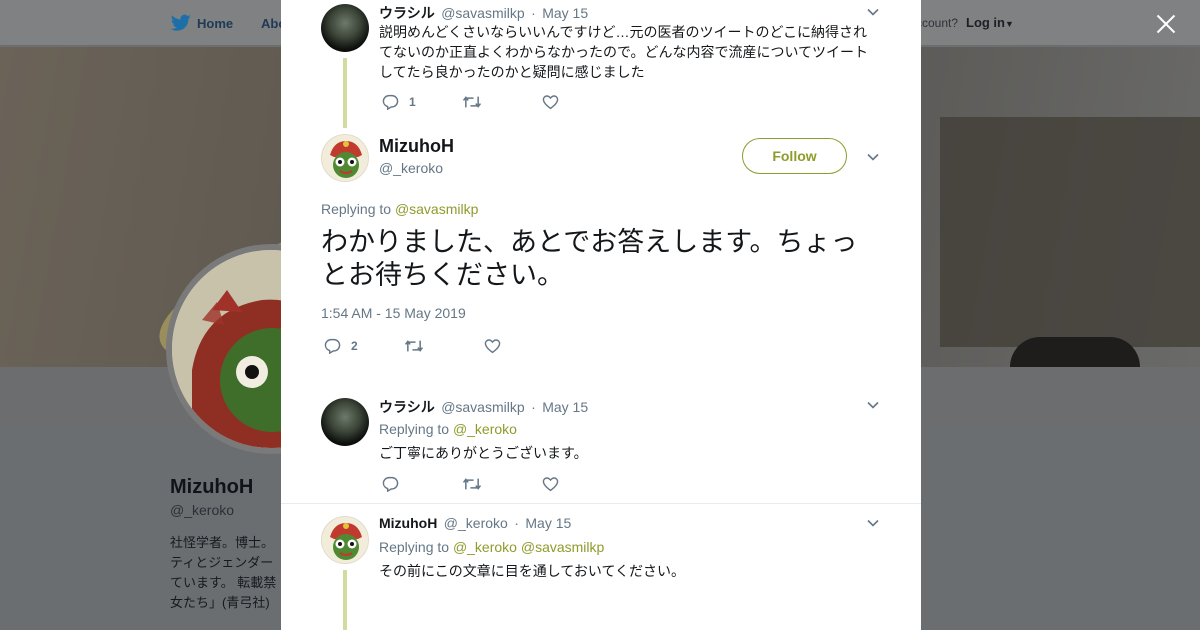  Describe the element at coordinates (412, 102) in the screenshot. I see `reply-count: 1` at that location.